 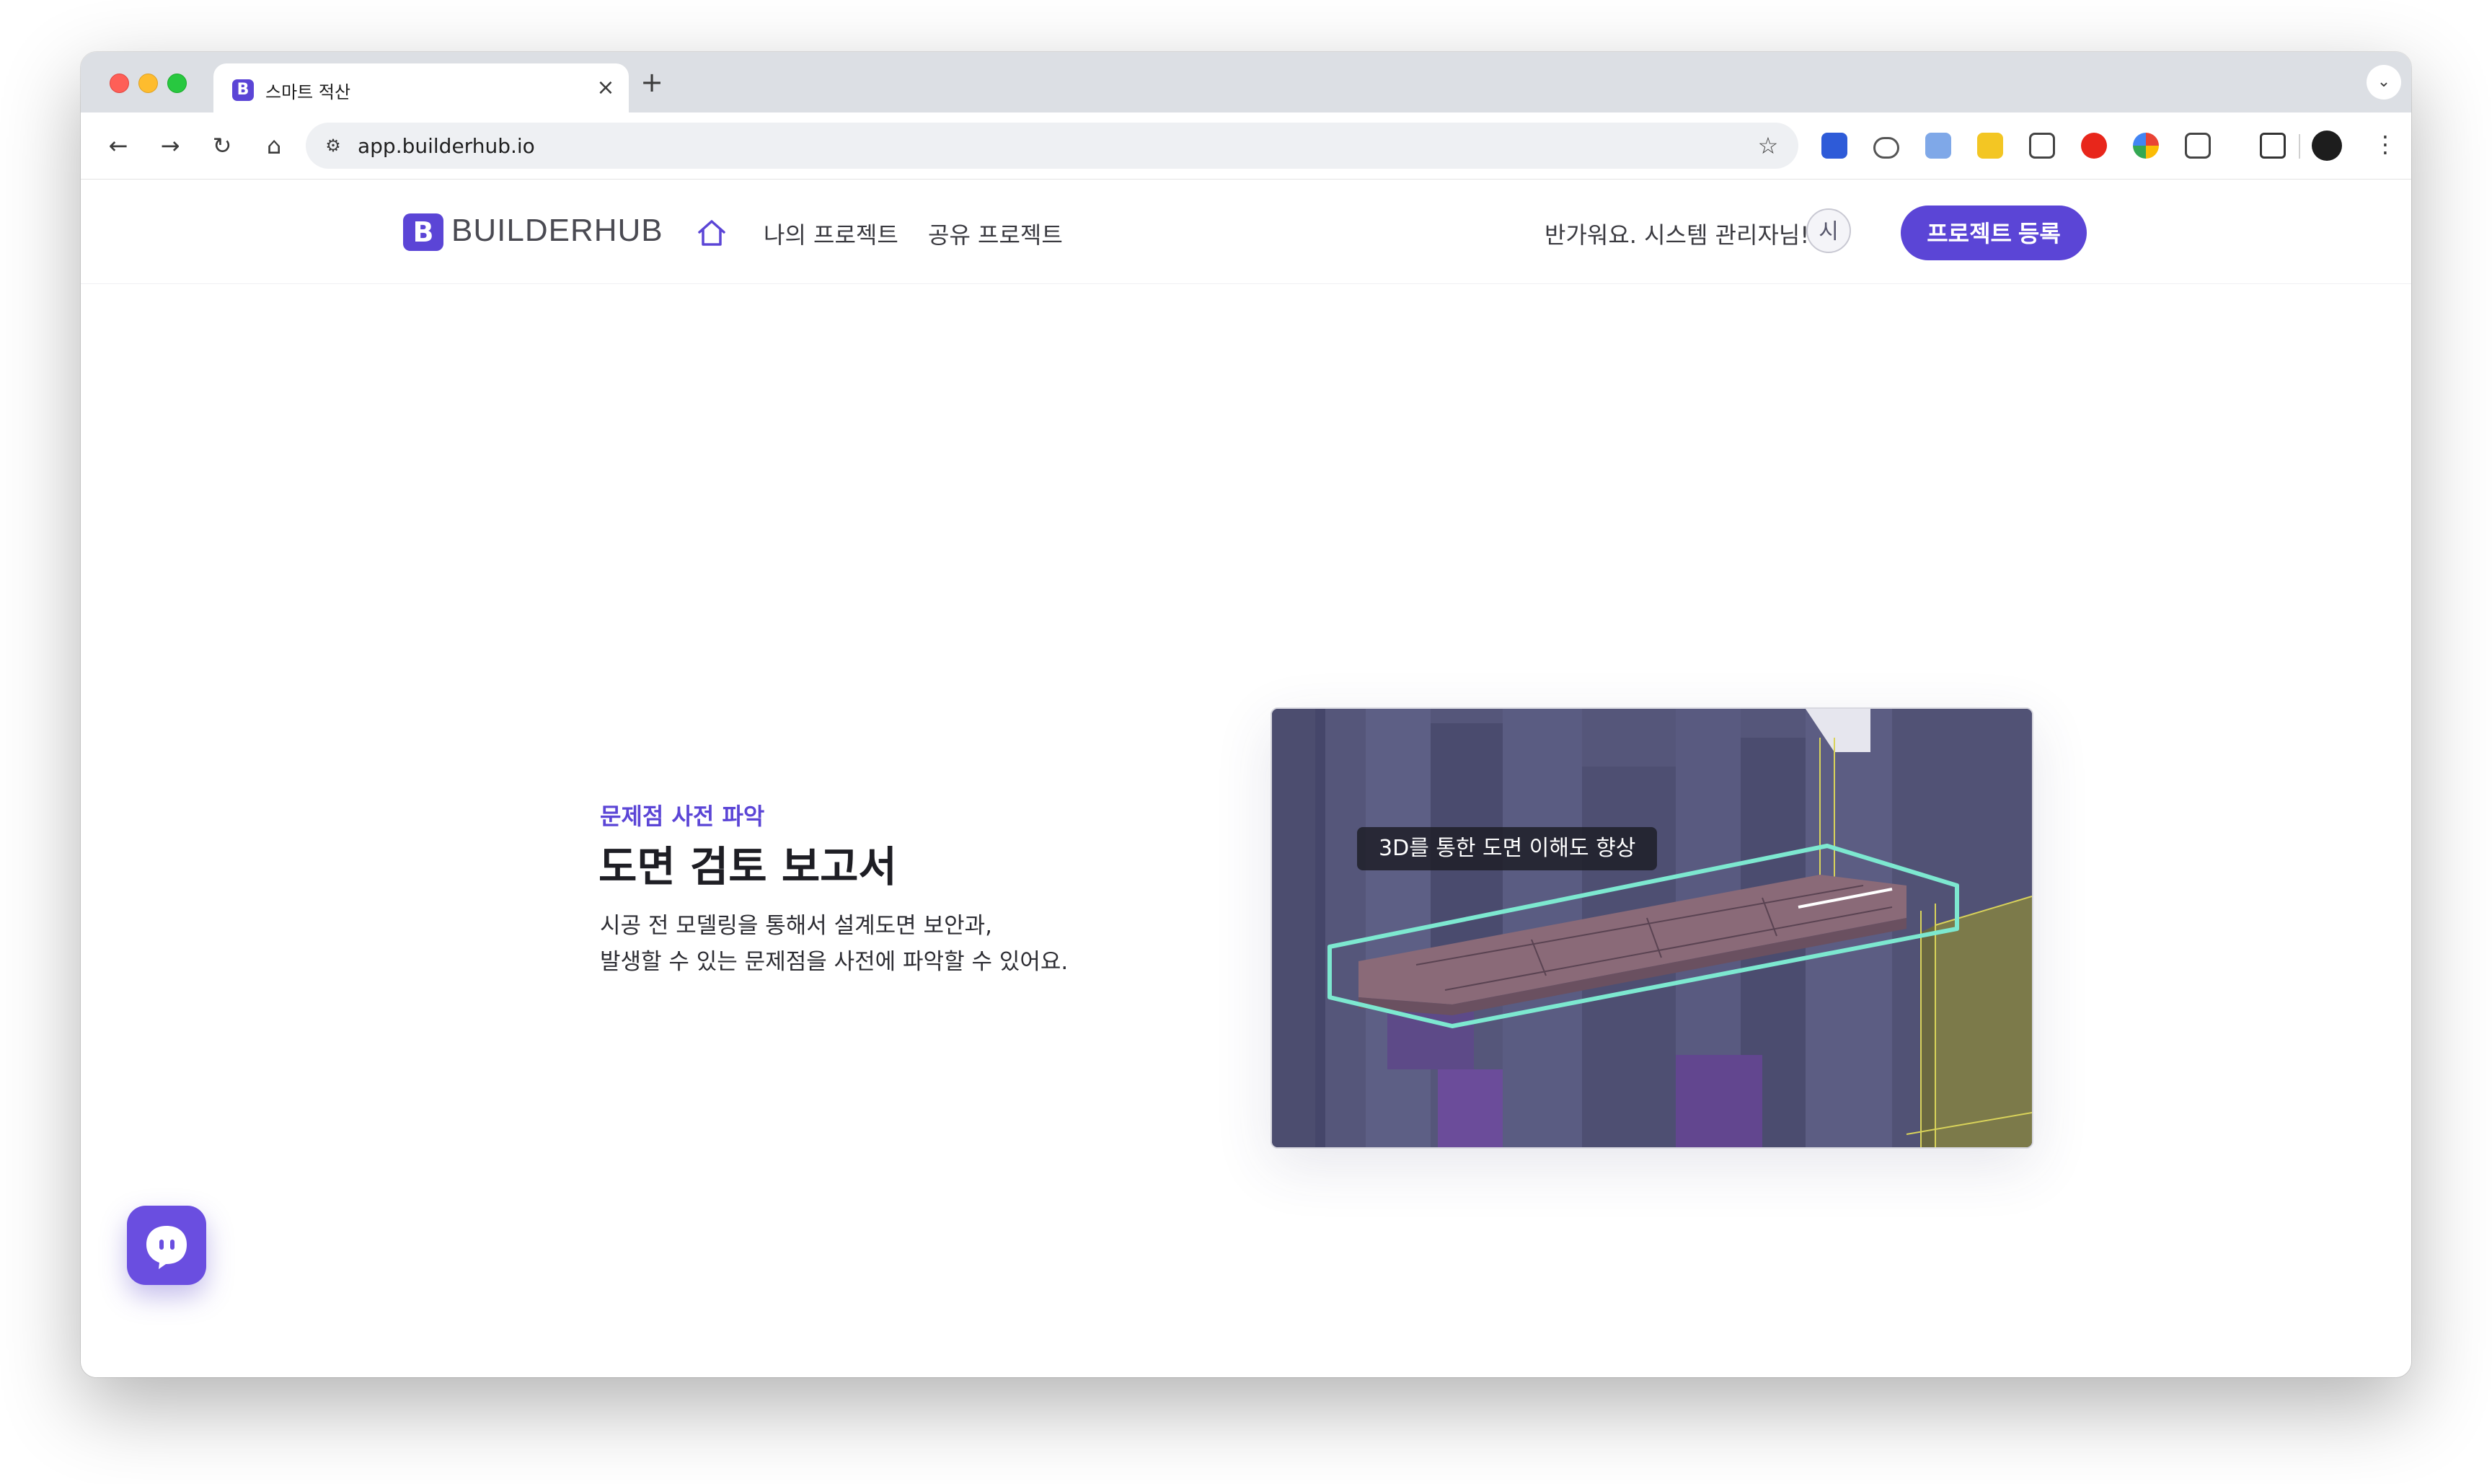 I want to click on address-bar: ⚙ app.builderhub.io ☆, so click(x=1052, y=146).